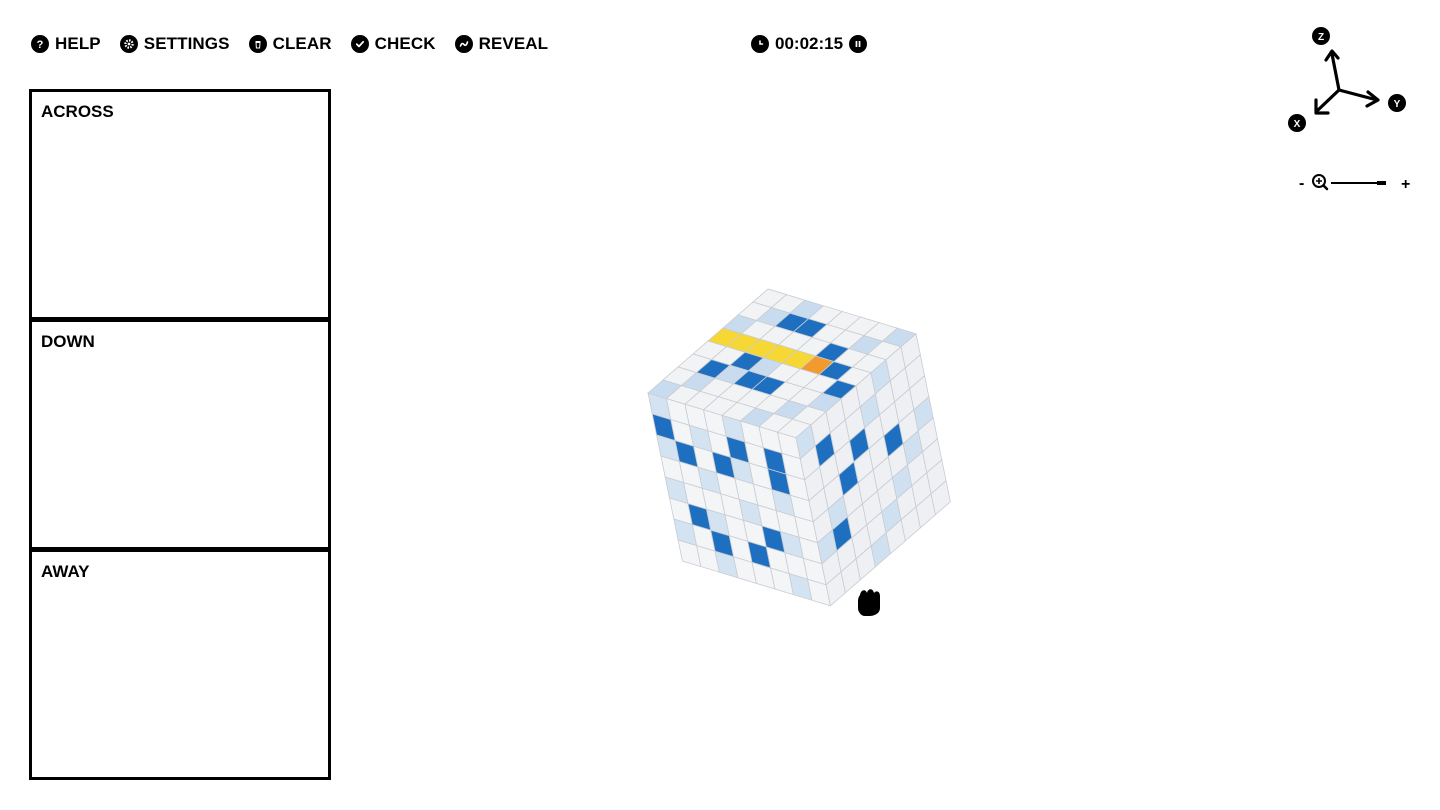 This screenshot has height=810, width=1440. Describe the element at coordinates (1354, 183) in the screenshot. I see `zoom-control: - +` at that location.